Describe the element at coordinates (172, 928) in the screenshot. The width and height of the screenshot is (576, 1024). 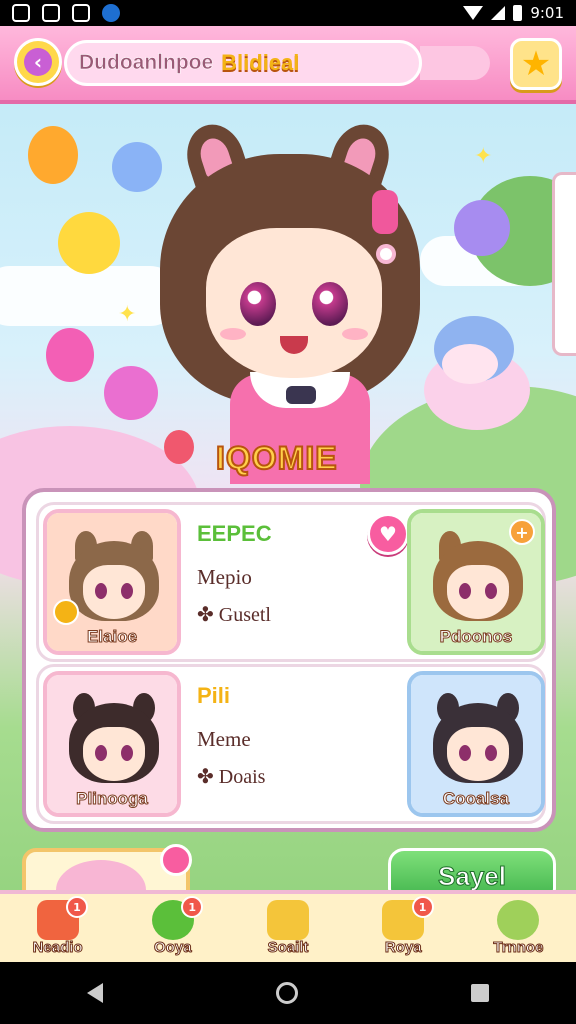
I see `nav-item-orb: 1 Ooya` at that location.